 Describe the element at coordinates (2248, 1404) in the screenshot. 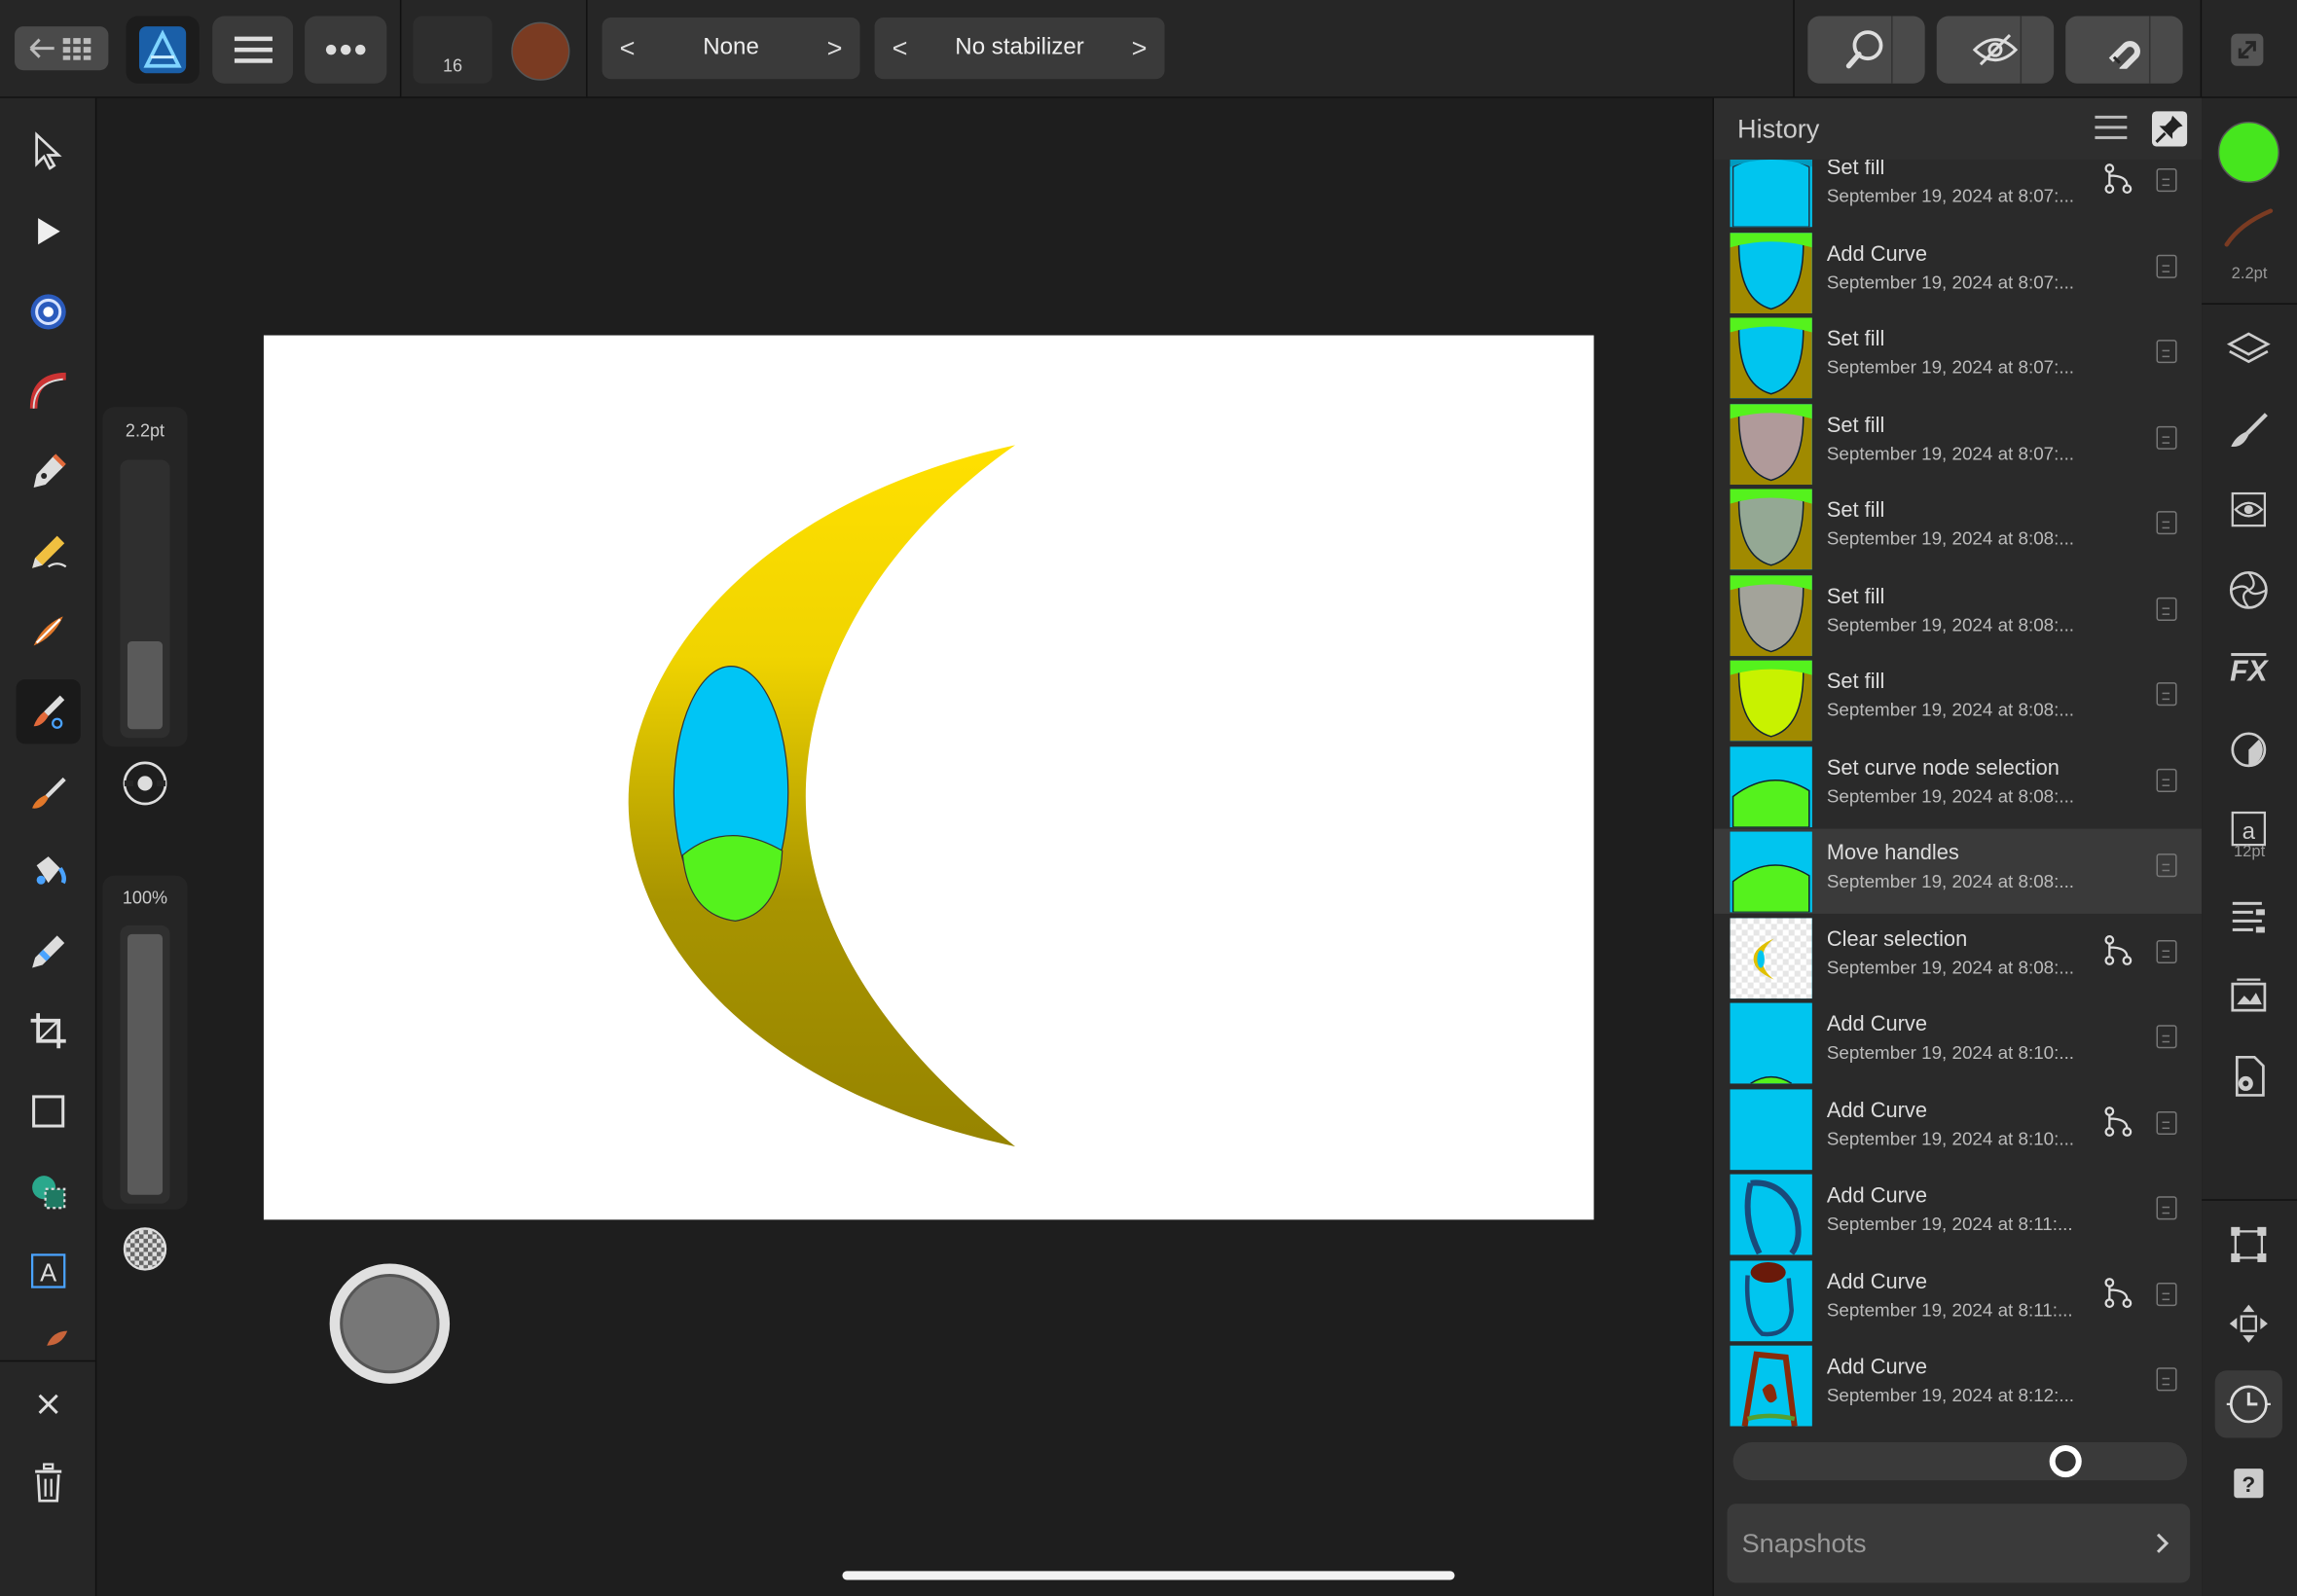

I see `history-panel-button` at that location.